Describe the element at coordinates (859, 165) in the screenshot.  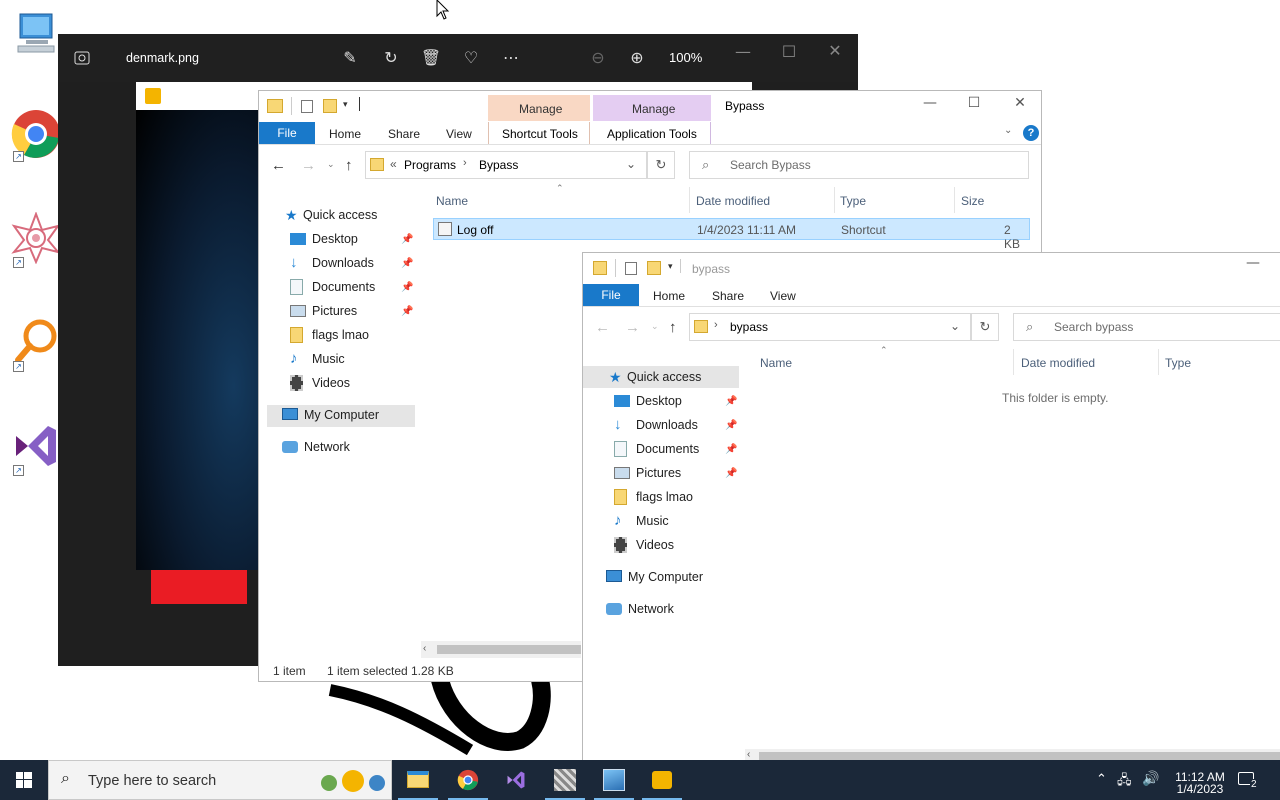
I see `search-input: ⌕ Search Bypass` at that location.